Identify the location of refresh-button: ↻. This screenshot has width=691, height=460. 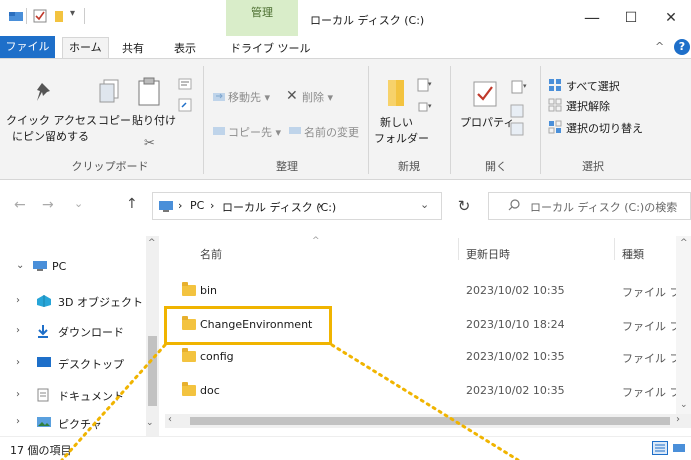
(464, 206).